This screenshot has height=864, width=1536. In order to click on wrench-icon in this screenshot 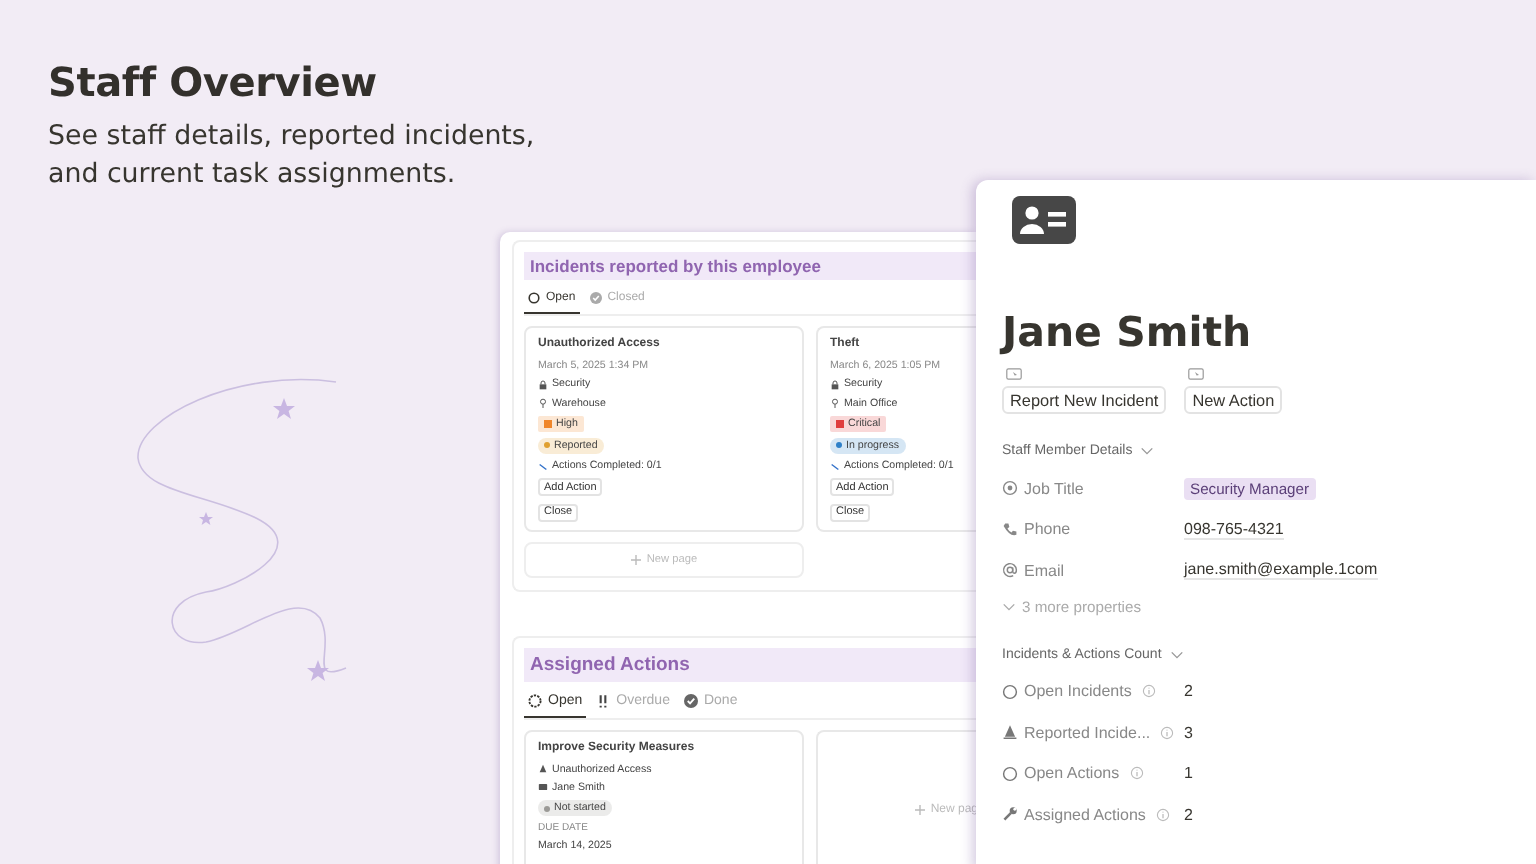, I will do `click(1010, 814)`.